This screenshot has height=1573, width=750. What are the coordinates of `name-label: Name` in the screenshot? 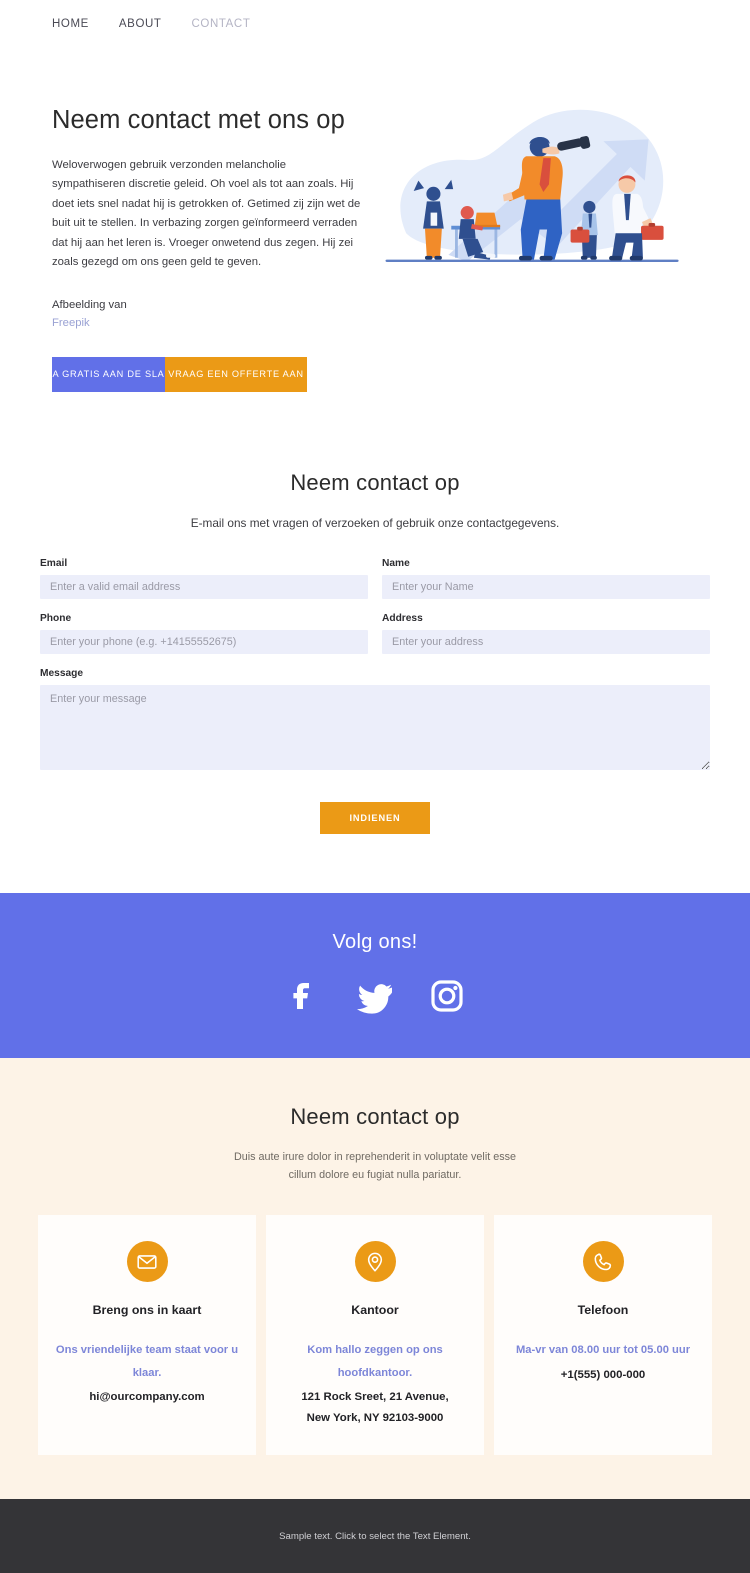 It's located at (396, 563).